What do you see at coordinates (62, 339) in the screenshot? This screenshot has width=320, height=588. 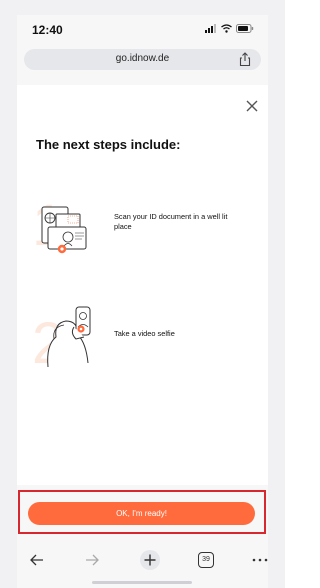 I see `video-selfie-icon: 2` at bounding box center [62, 339].